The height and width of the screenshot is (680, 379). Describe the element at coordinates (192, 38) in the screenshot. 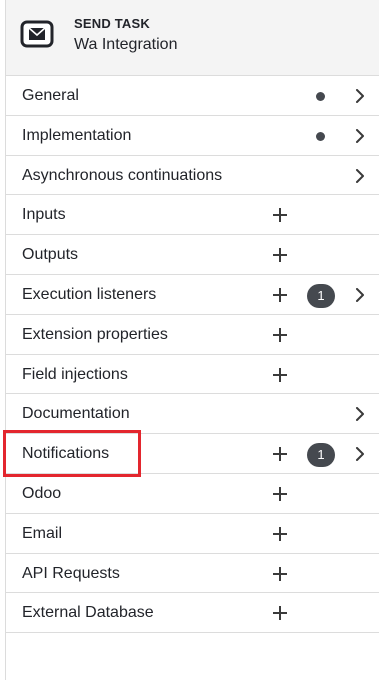

I see `panel-header: SEND TASK Wa Integration` at that location.